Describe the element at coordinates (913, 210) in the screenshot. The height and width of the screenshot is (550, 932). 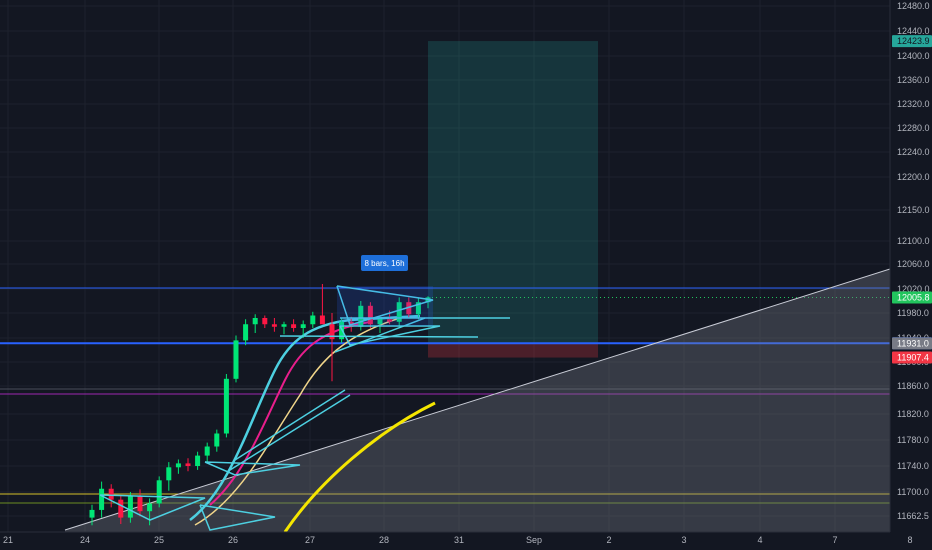
I see `price-tick-label: 12150.0` at that location.